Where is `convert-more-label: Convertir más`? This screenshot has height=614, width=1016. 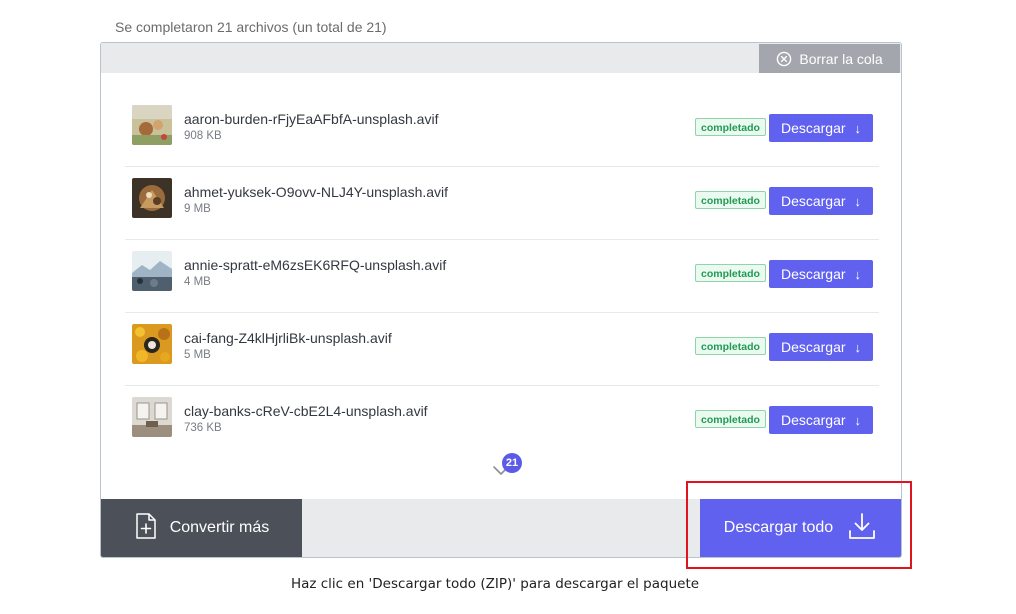
convert-more-label: Convertir más is located at coordinates (219, 527).